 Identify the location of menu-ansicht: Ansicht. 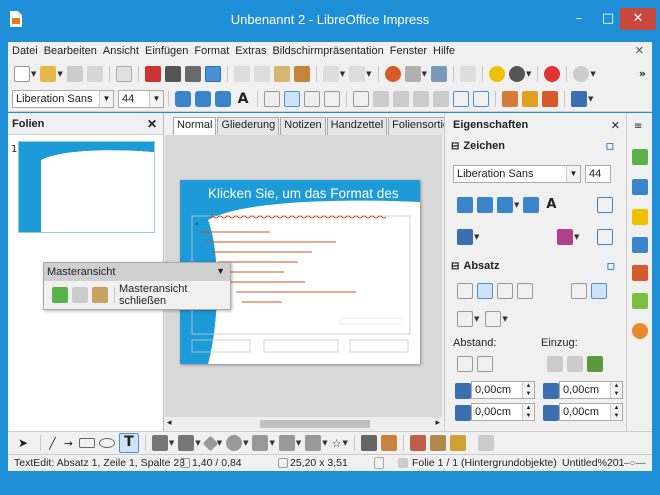
(121, 51).